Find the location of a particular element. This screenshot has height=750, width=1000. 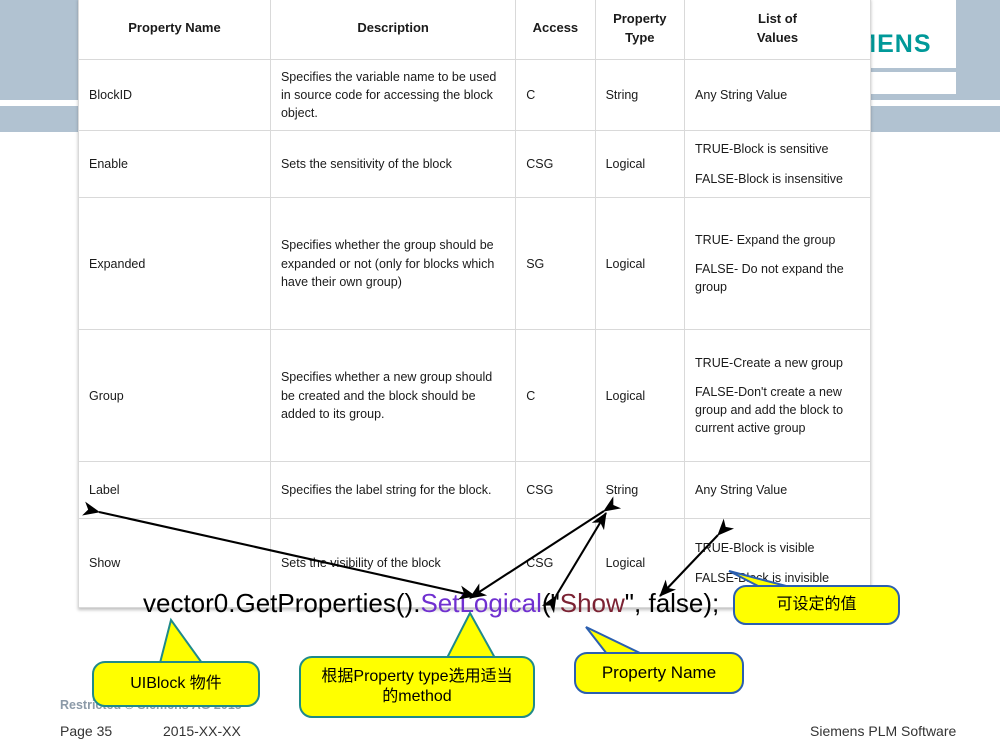

callout-tail-method is located at coordinates (471, 634).